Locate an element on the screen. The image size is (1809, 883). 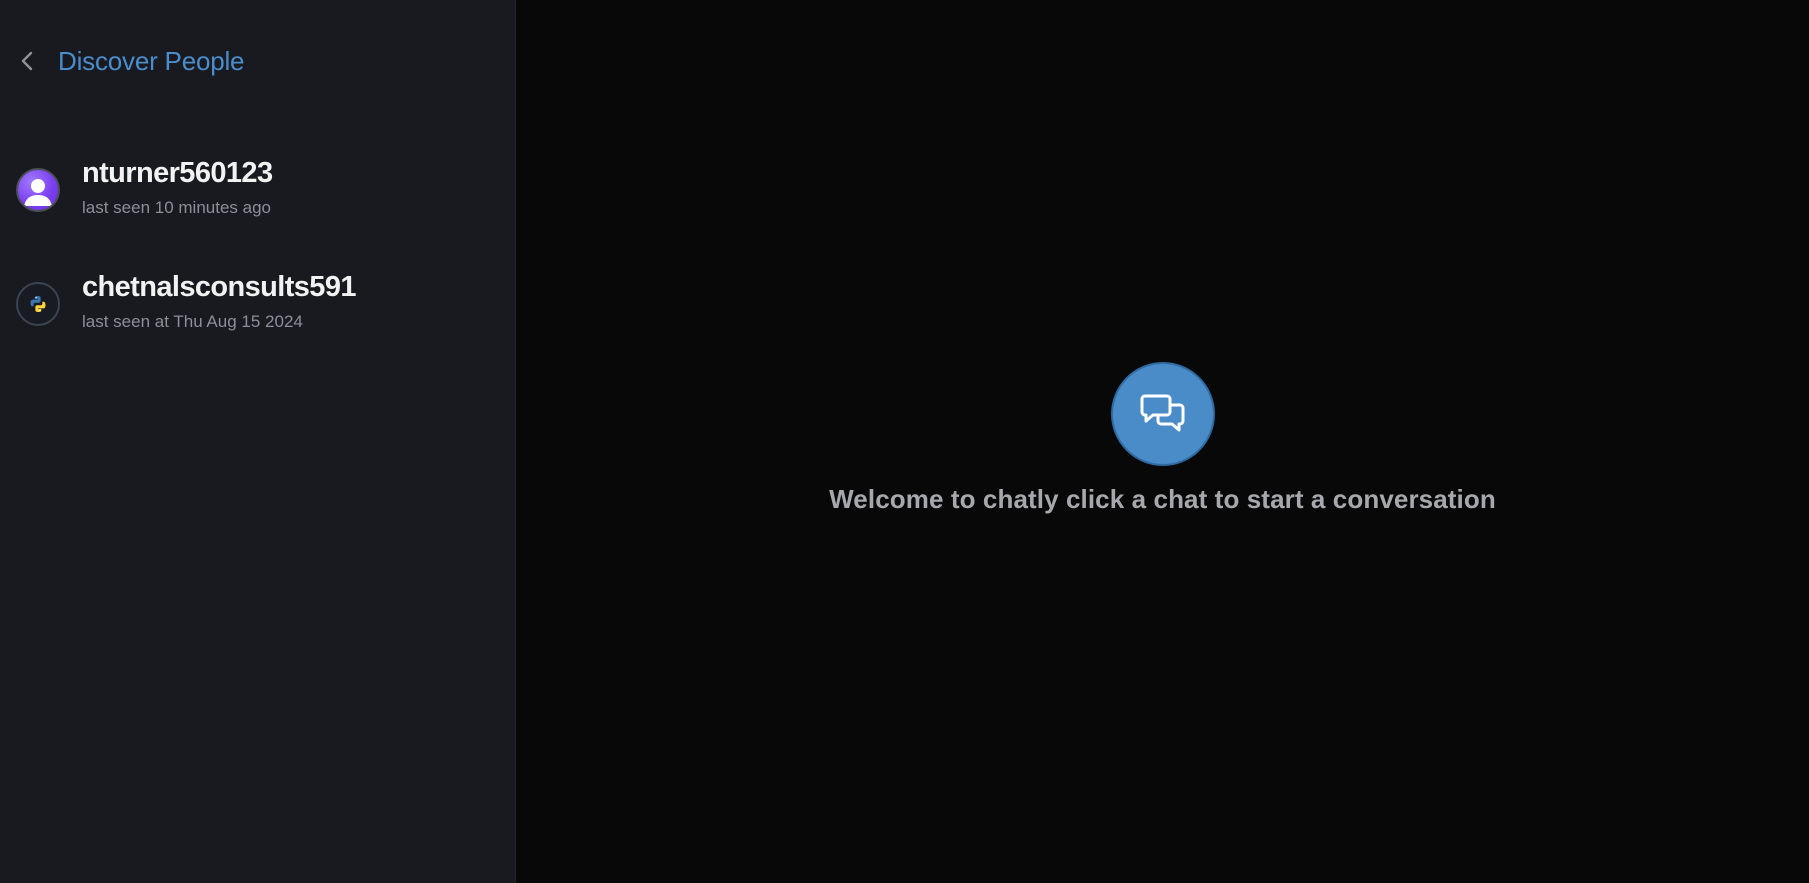
person-last-seen: last seen 10 minutes ago is located at coordinates (177, 207).